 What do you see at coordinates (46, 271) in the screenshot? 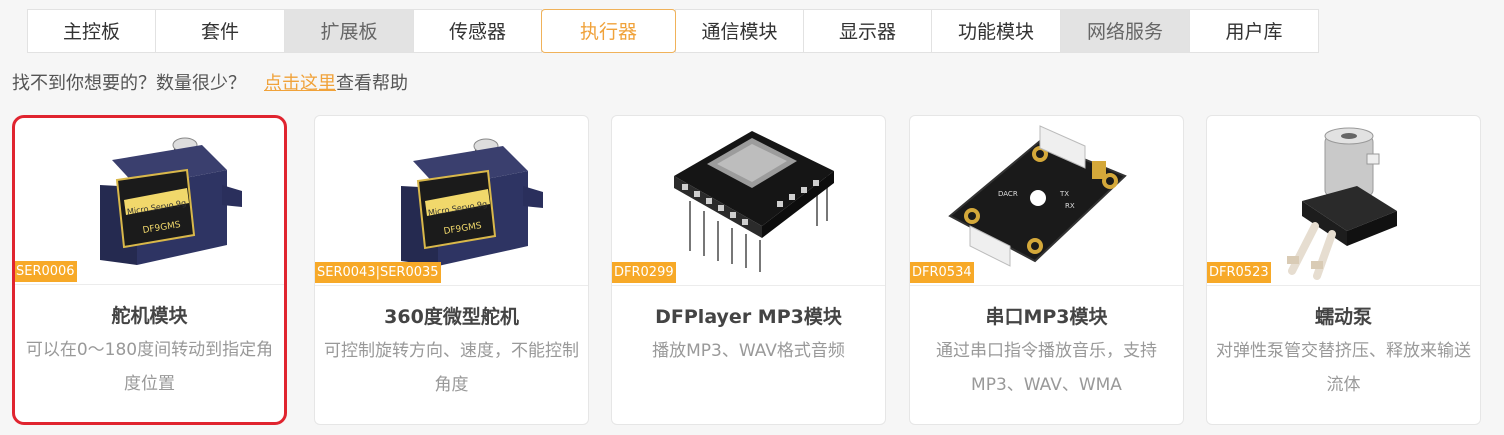
I see `product-sku: SER0006` at bounding box center [46, 271].